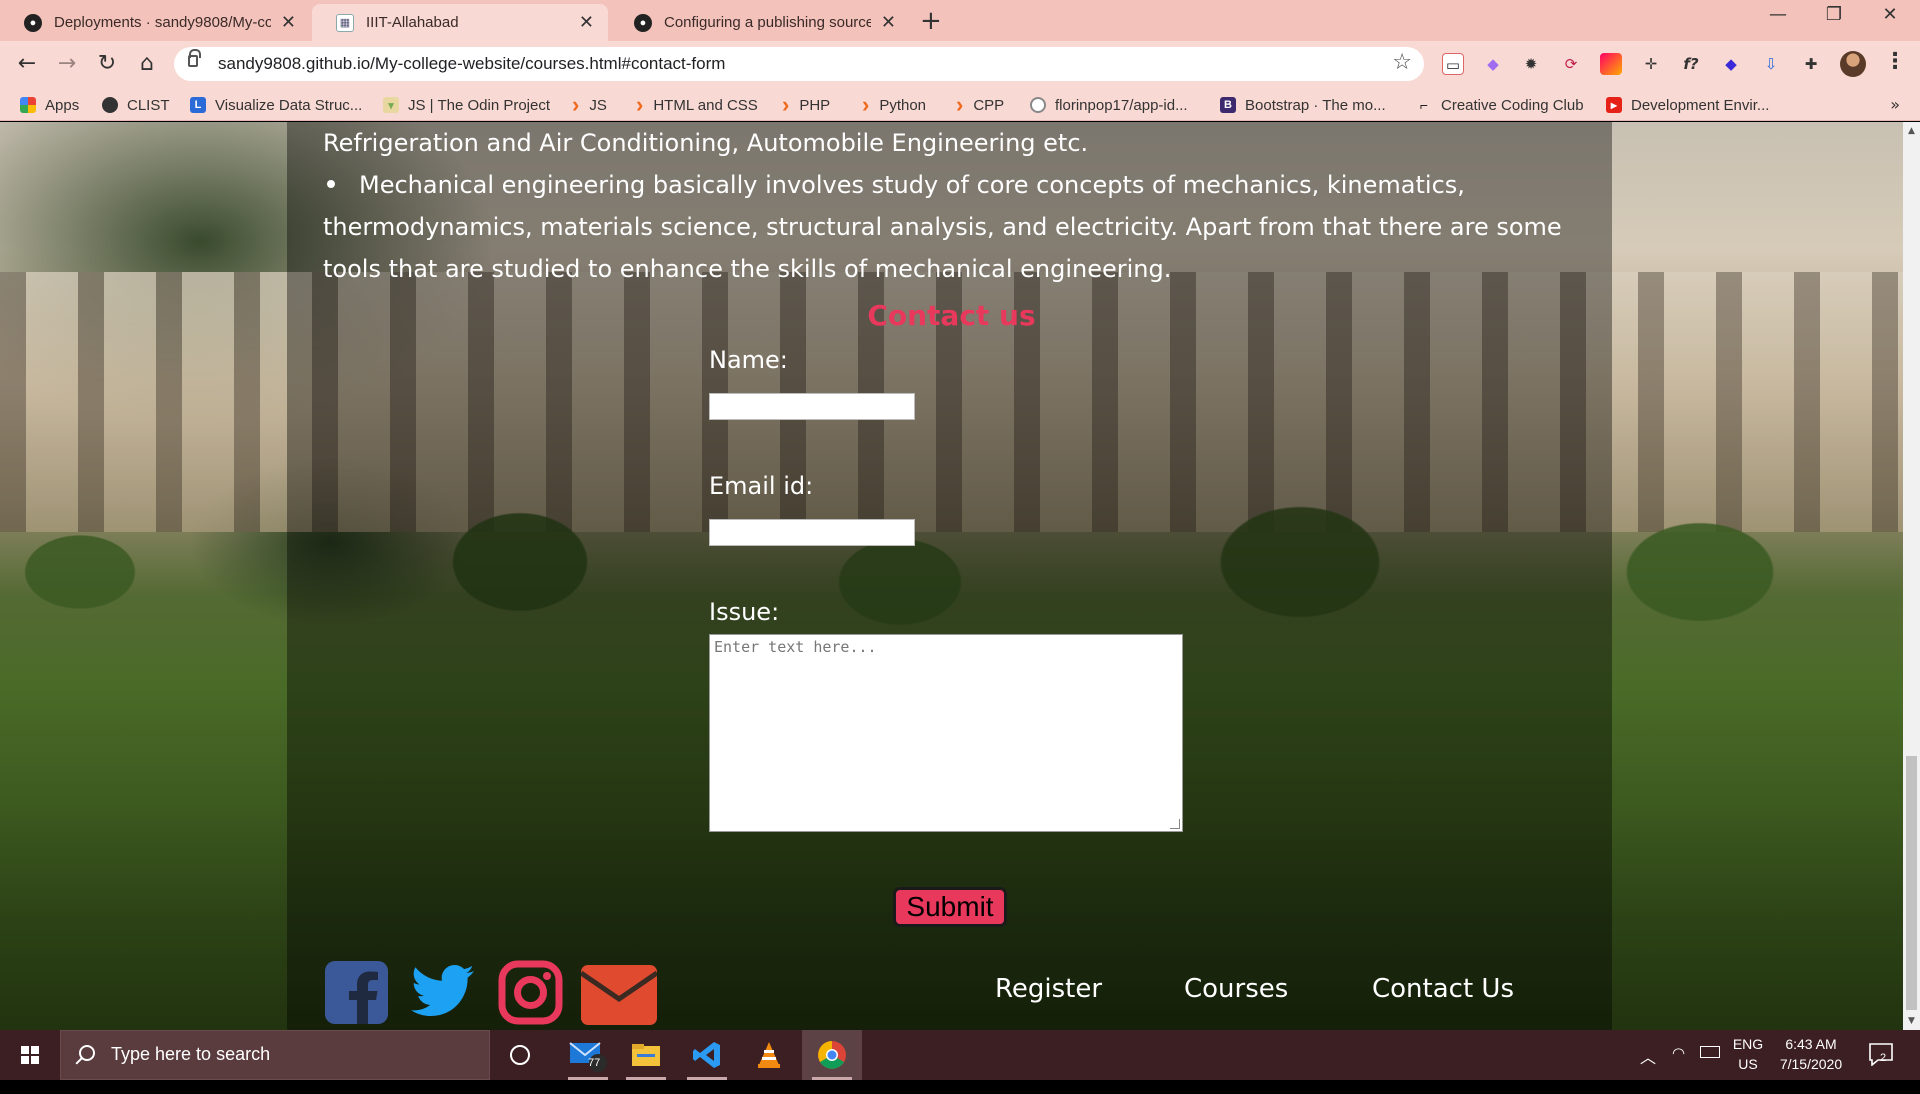  What do you see at coordinates (1678, 1069) in the screenshot?
I see `wifi-icon: ◠` at bounding box center [1678, 1069].